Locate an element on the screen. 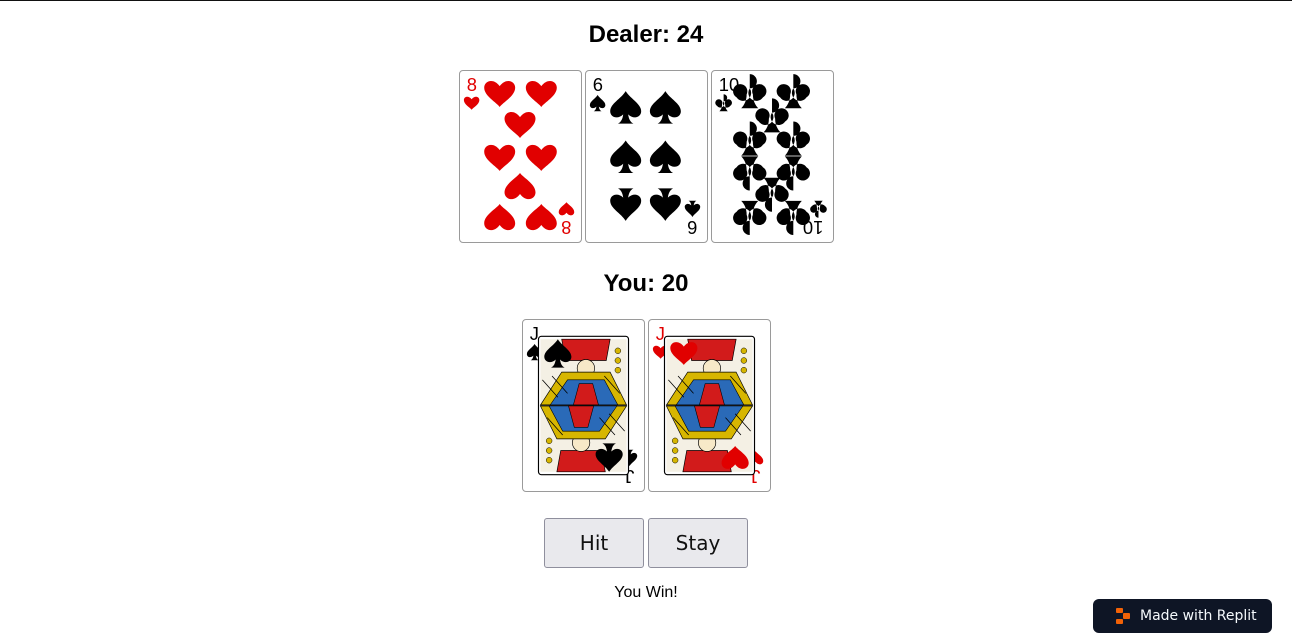 Image resolution: width=1292 pixels, height=642 pixels. card-face: 66 is located at coordinates (644, 156).